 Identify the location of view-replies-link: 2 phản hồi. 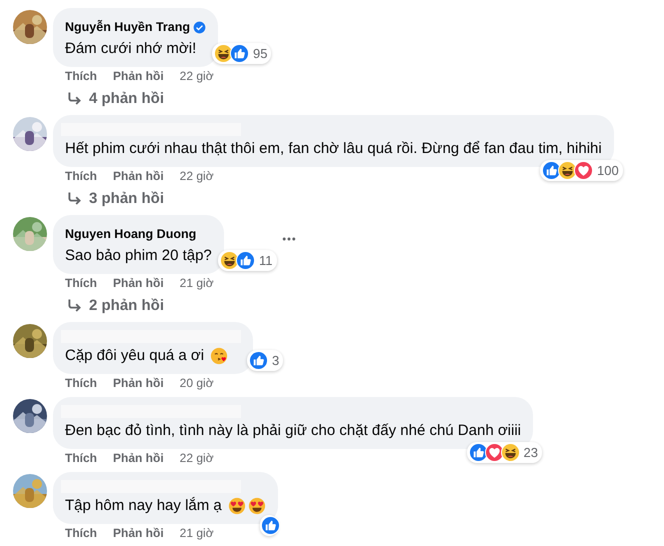
(126, 305).